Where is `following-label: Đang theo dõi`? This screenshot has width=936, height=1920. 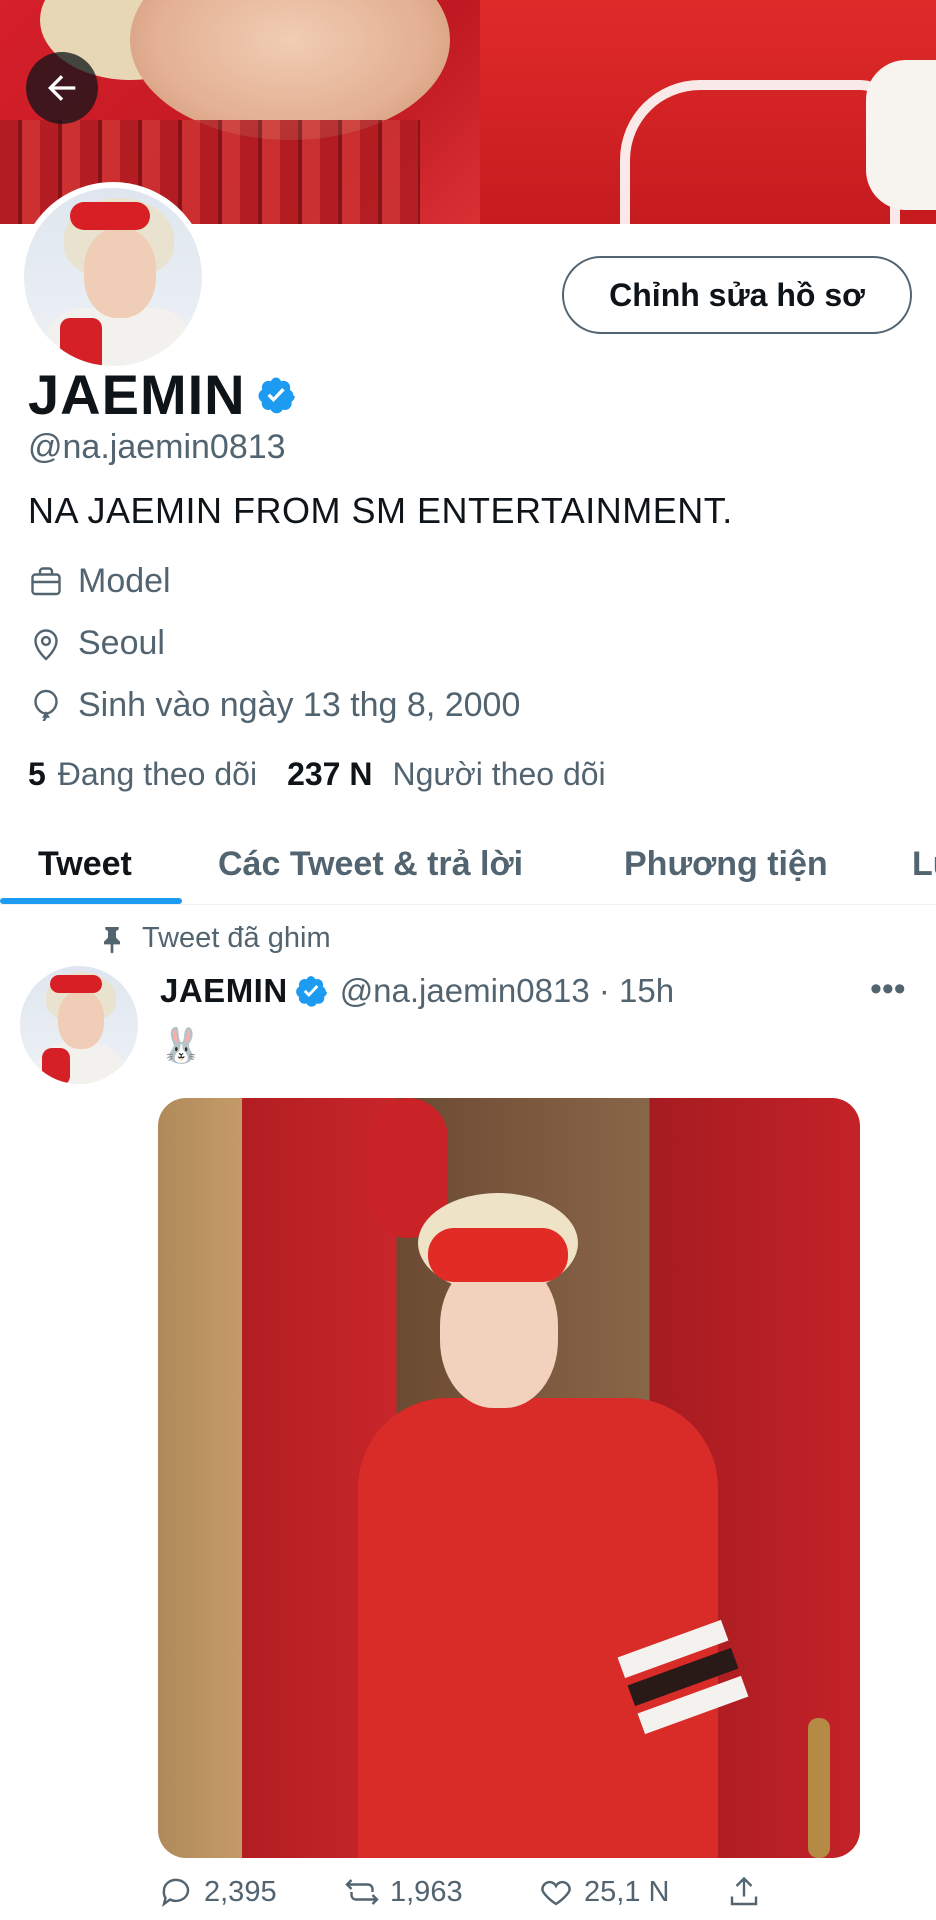 following-label: Đang theo dõi is located at coordinates (157, 774).